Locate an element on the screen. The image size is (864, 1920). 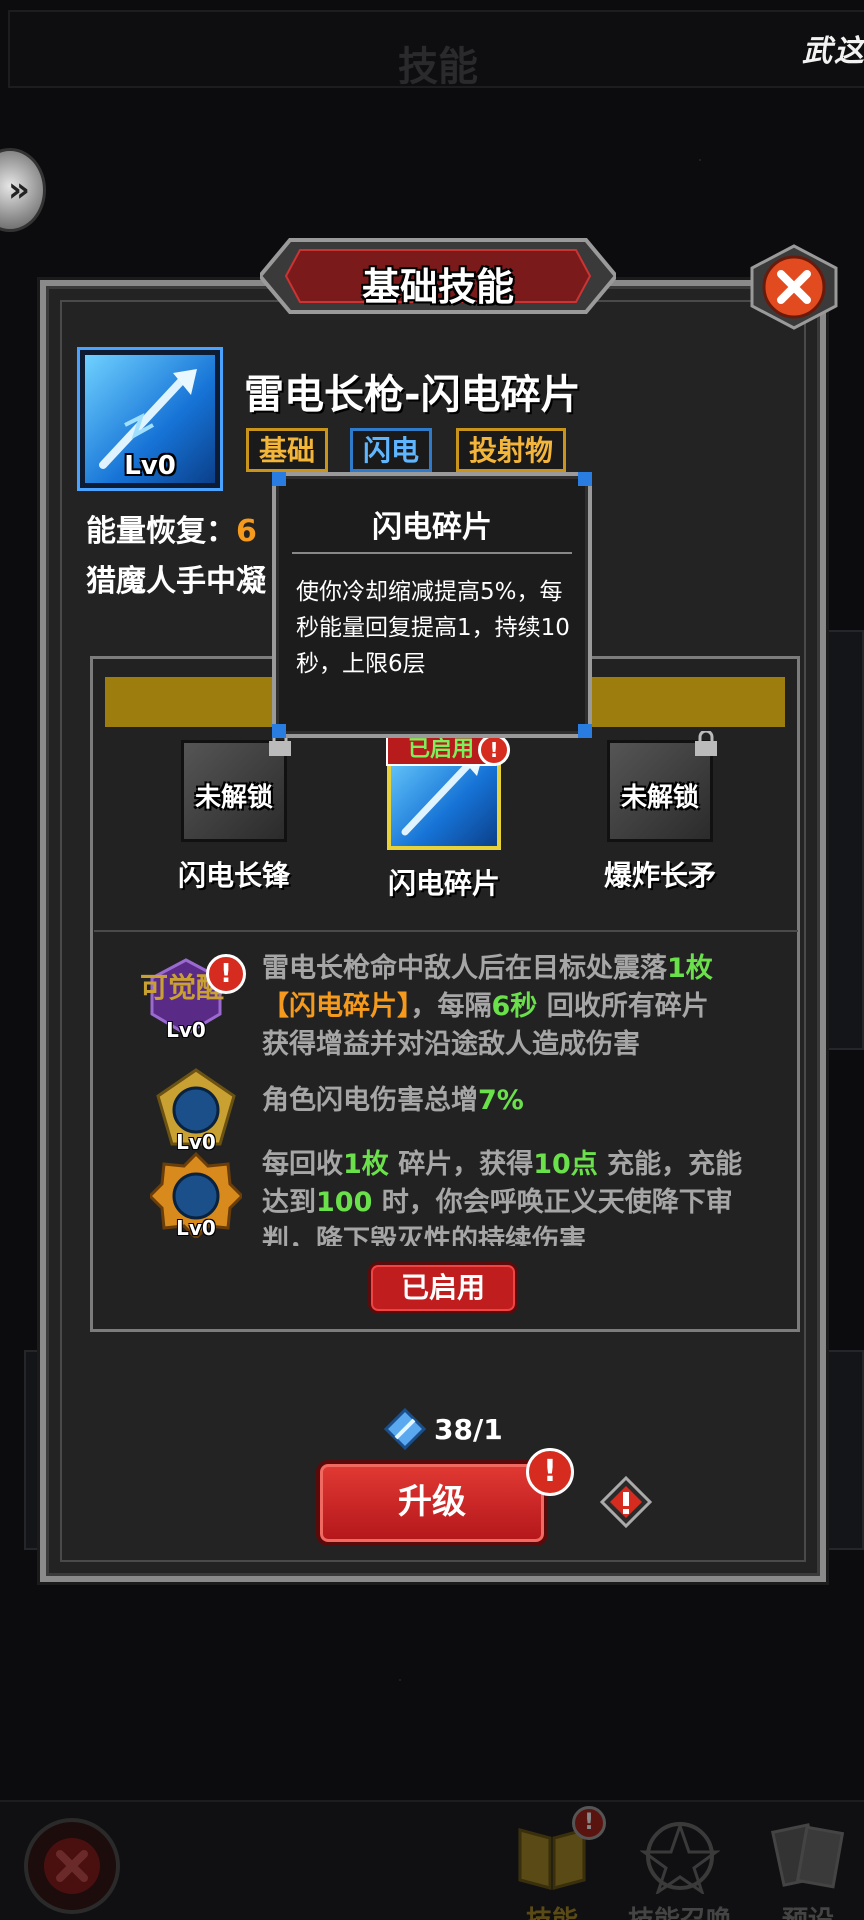
effect-tooltip: 闪电碎片 使你冷却缩减提高5%，每秒能量回复提高1，持续10秒，上限6层 is located at coordinates (432, 605).